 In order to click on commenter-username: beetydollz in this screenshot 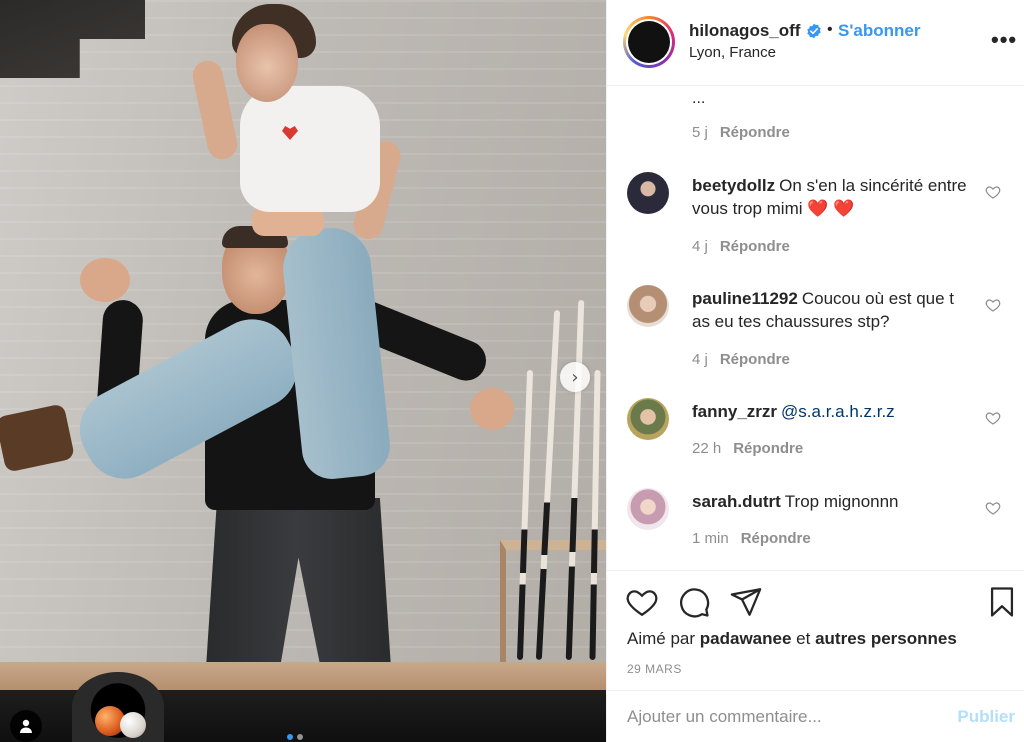, I will do `click(733, 185)`.